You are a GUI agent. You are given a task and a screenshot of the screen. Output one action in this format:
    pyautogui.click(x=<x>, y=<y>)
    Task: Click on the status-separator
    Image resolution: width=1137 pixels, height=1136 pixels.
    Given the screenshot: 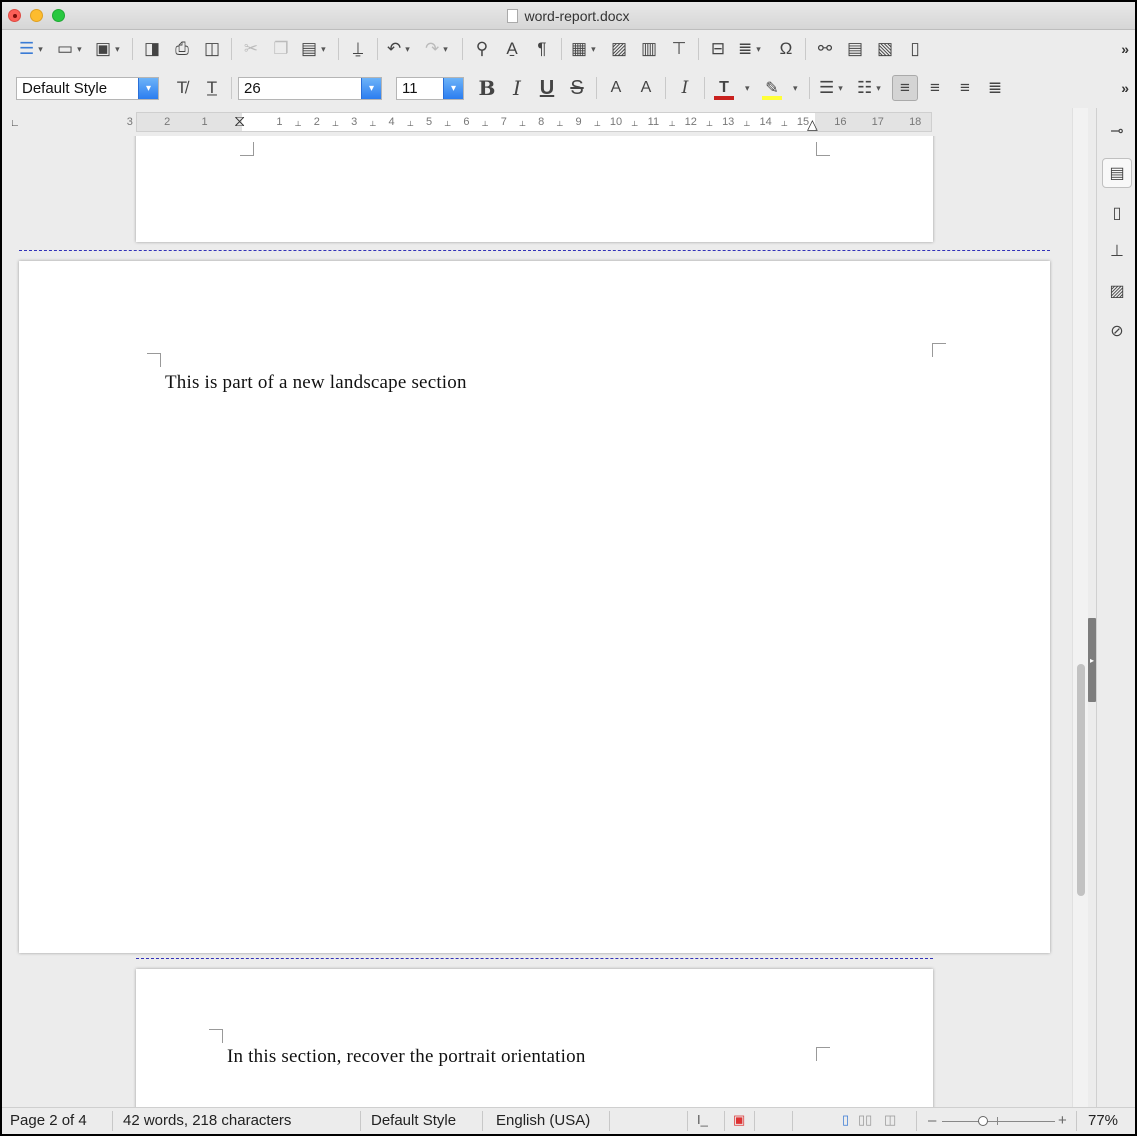 What is the action you would take?
    pyautogui.click(x=1076, y=1121)
    